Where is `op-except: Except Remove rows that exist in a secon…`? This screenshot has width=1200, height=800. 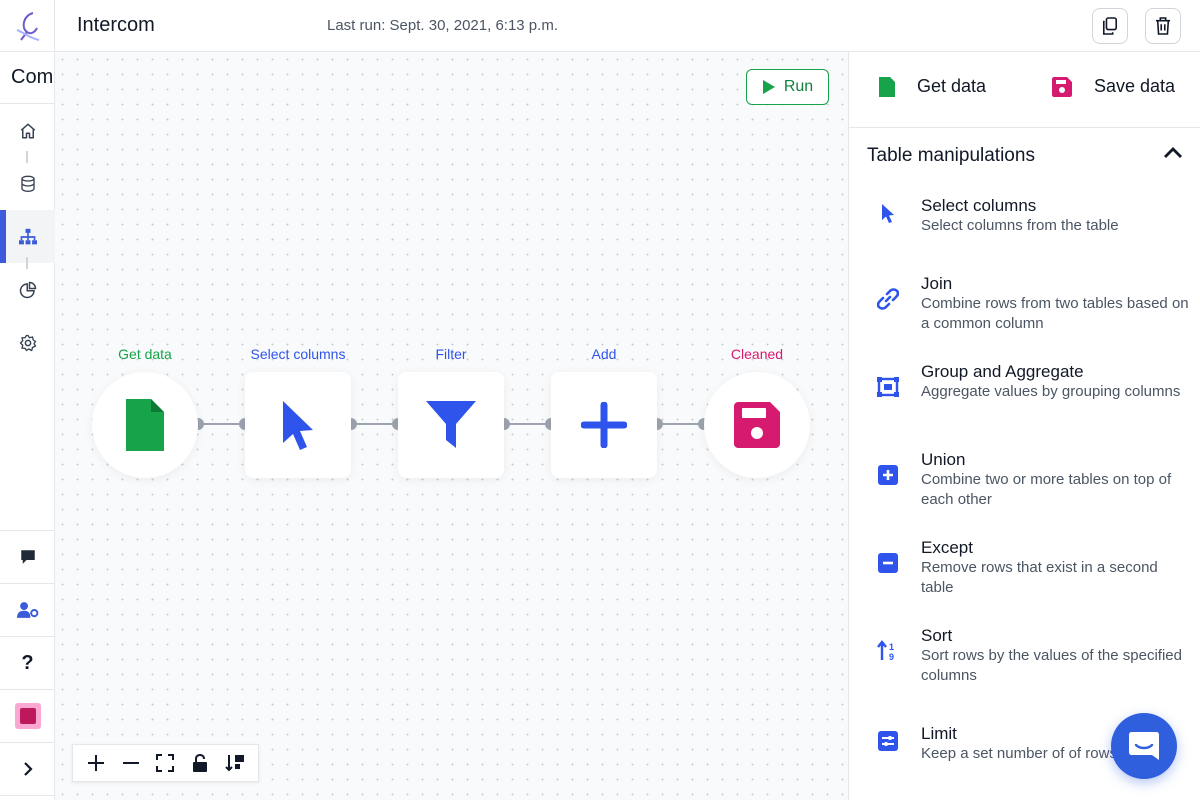 op-except: Except Remove rows that exist in a secon… is located at coordinates (1024, 578).